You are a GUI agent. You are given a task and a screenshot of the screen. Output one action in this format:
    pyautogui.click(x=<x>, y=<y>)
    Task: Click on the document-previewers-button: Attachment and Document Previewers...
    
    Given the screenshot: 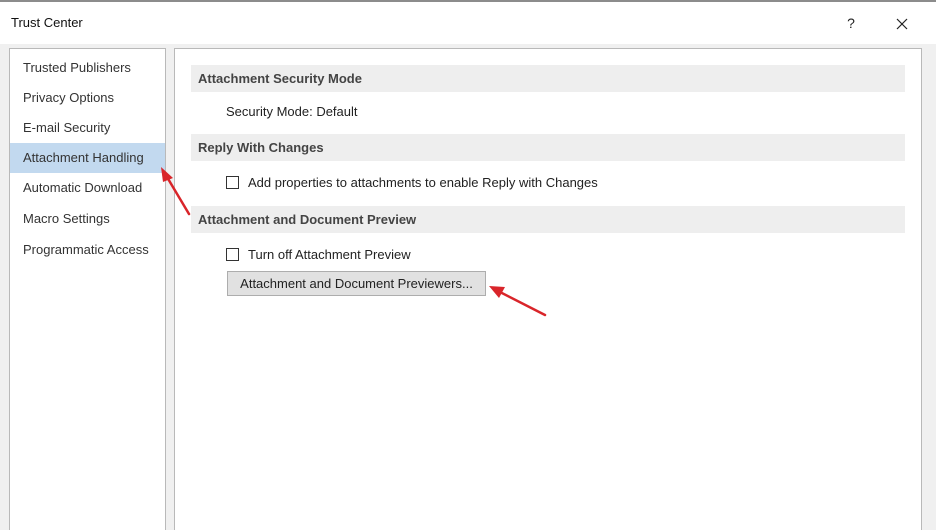 What is the action you would take?
    pyautogui.click(x=356, y=283)
    